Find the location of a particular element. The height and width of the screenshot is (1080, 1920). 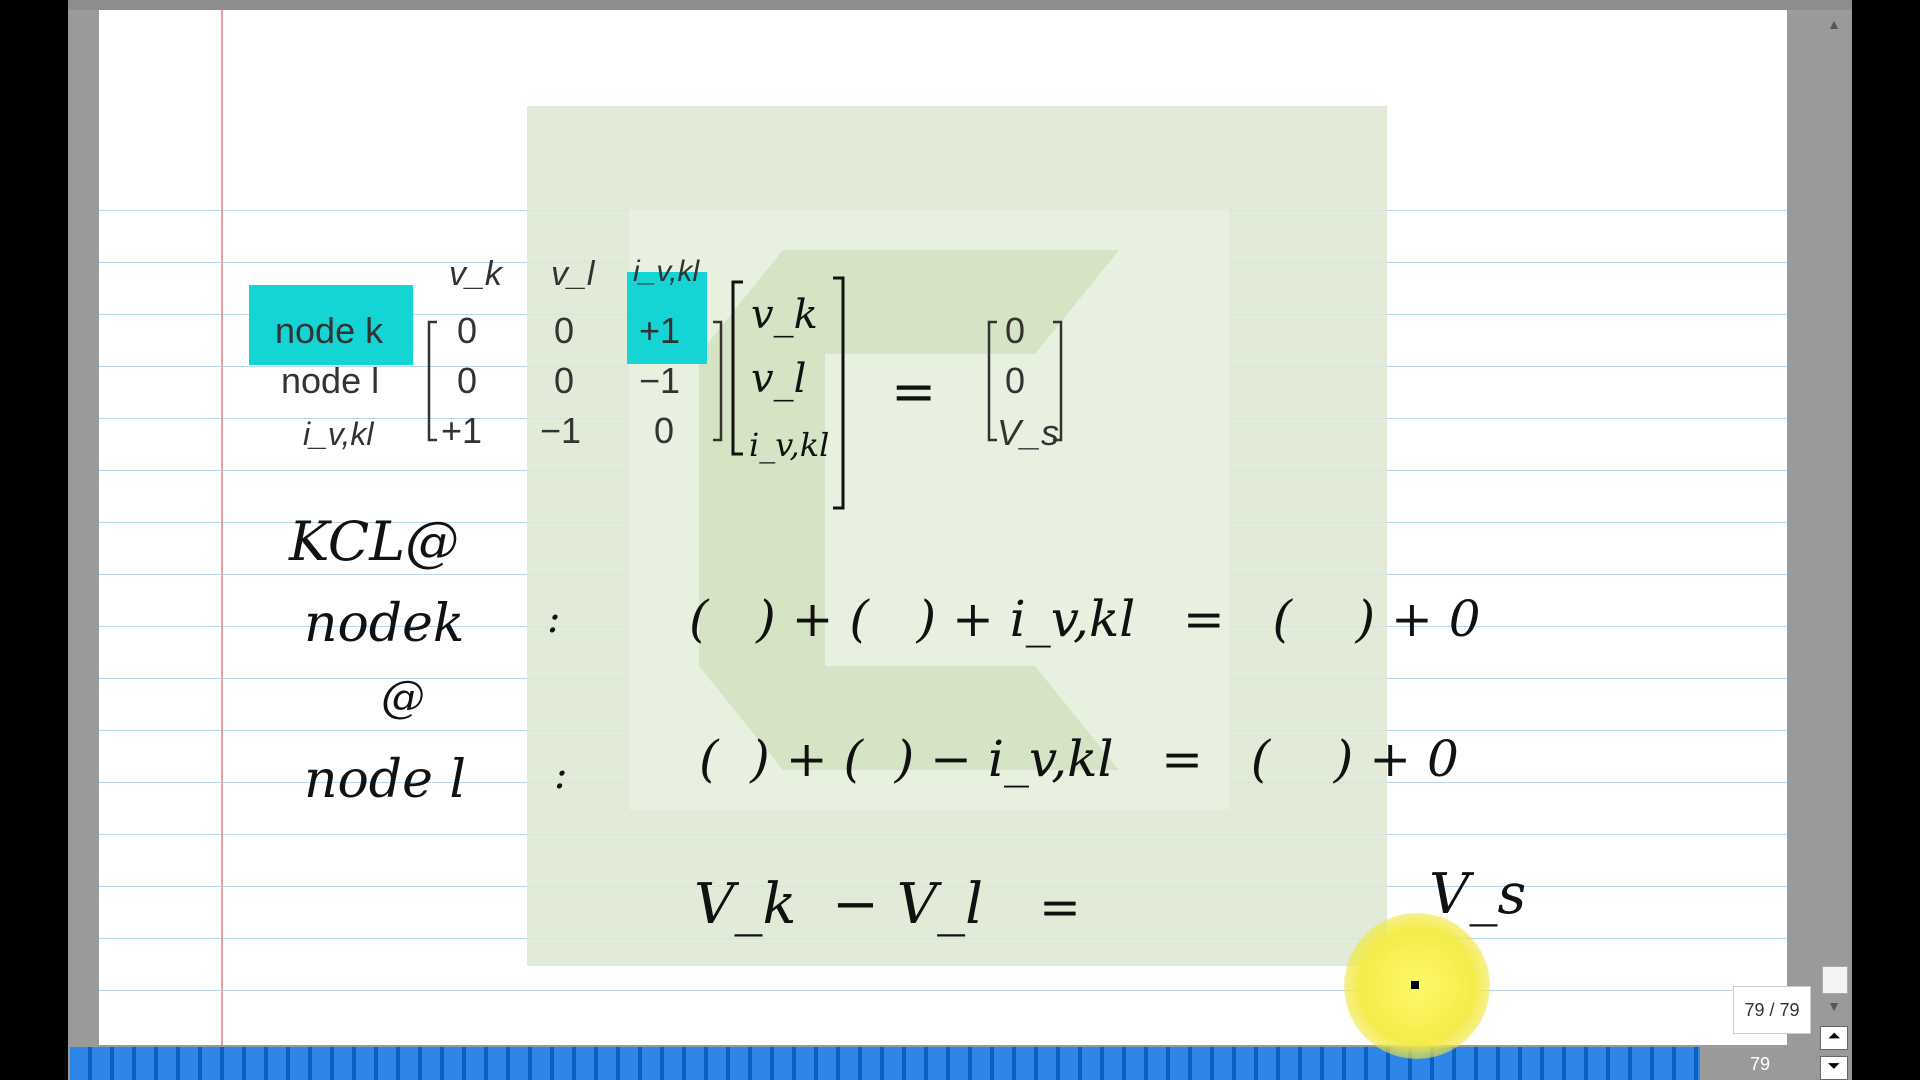

scroll-down-arrow-icon: ▼ is located at coordinates (1834, 1006).